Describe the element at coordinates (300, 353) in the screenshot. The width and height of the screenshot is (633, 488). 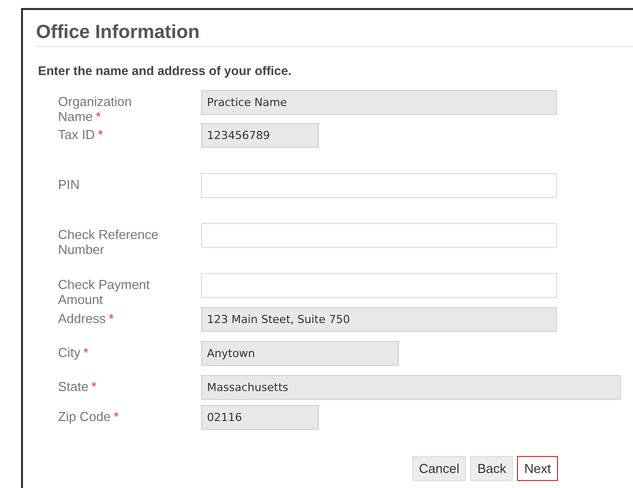
I see `input-field: Anytown` at that location.